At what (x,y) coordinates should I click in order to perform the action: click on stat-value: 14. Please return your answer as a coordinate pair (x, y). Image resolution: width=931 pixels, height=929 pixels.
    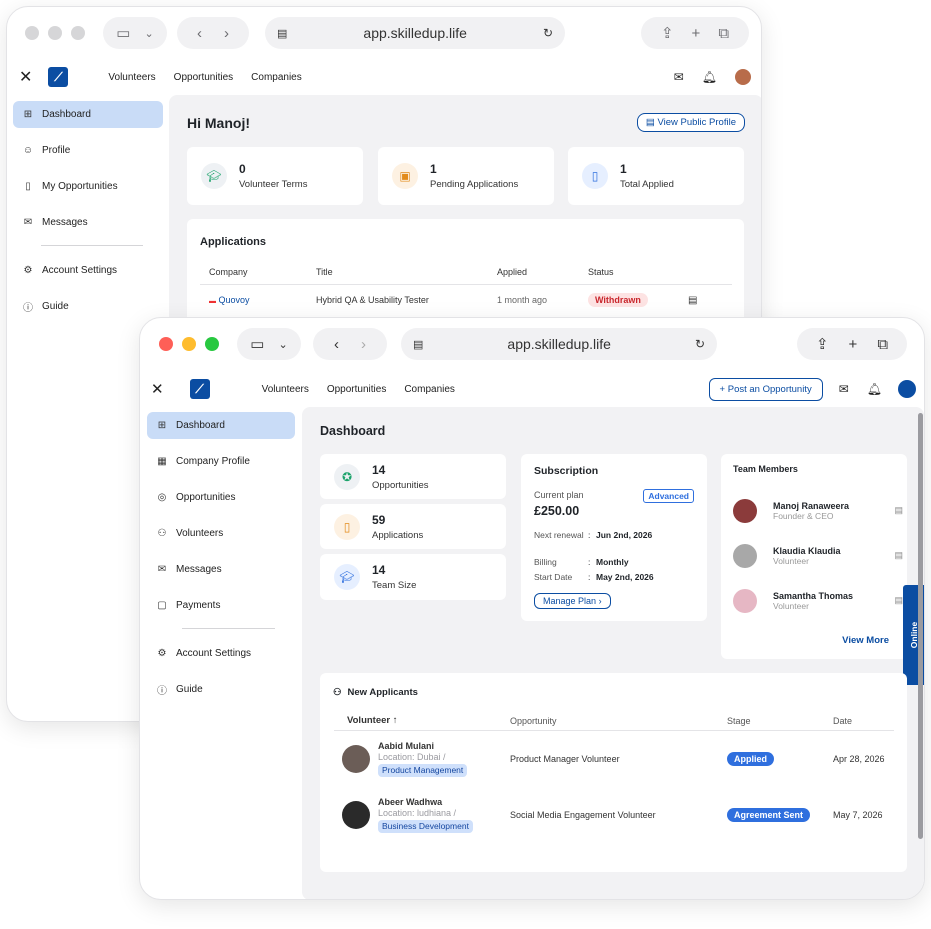
    Looking at the image, I should click on (379, 469).